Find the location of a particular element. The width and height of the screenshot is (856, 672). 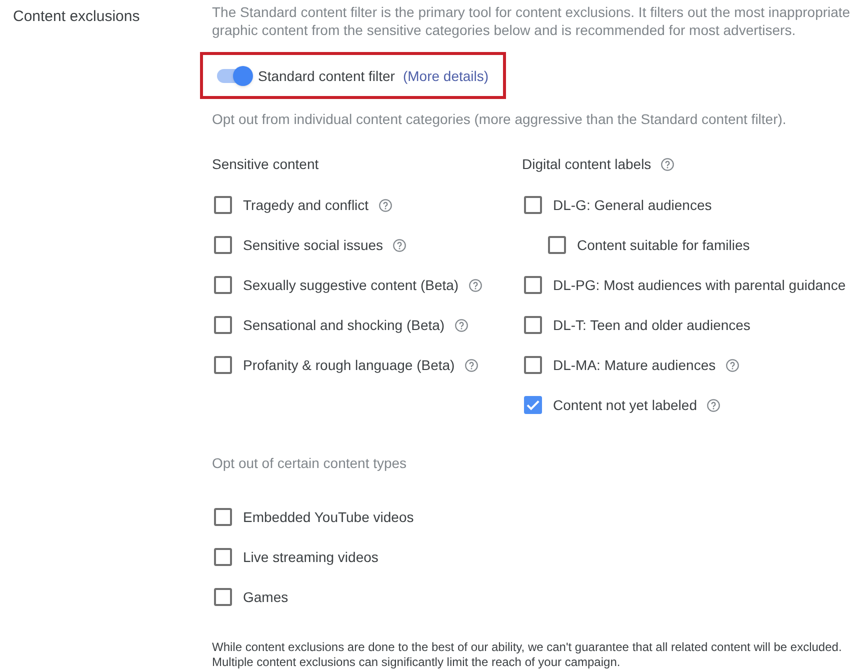

more-details-link: (More details) is located at coordinates (445, 76).